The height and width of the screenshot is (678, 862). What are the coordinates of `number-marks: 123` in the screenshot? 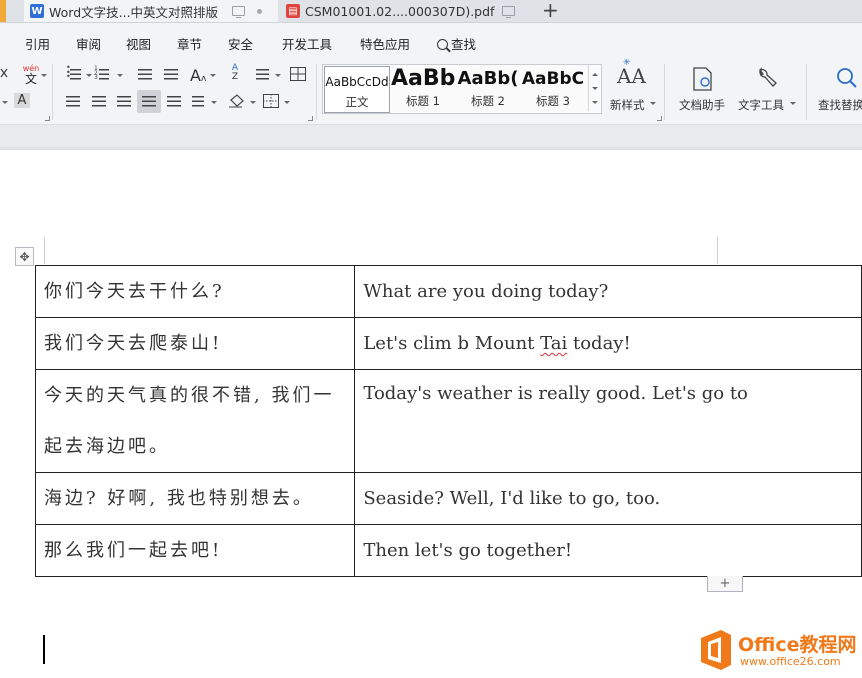 It's located at (96, 73).